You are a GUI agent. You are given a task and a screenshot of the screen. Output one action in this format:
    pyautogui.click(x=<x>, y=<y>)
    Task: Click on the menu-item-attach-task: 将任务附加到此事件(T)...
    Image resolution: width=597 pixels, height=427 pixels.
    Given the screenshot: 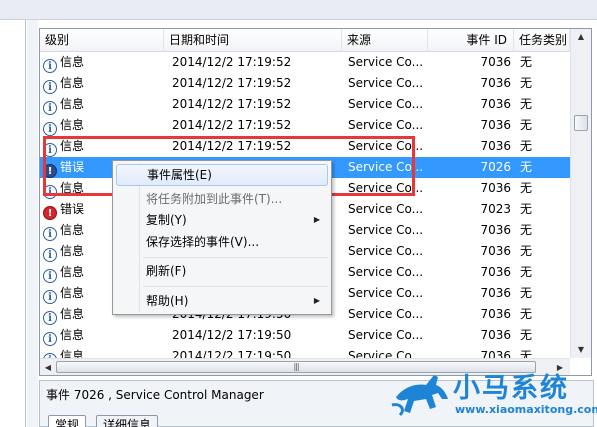 What is the action you would take?
    pyautogui.click(x=222, y=199)
    